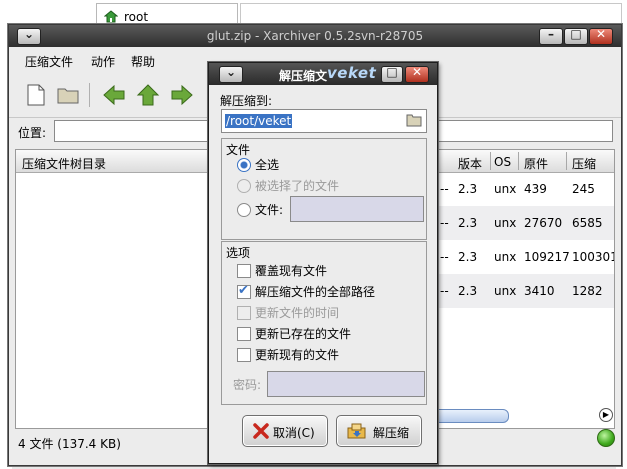 The height and width of the screenshot is (469, 627). What do you see at coordinates (502, 162) in the screenshot?
I see `column-os: OS` at bounding box center [502, 162].